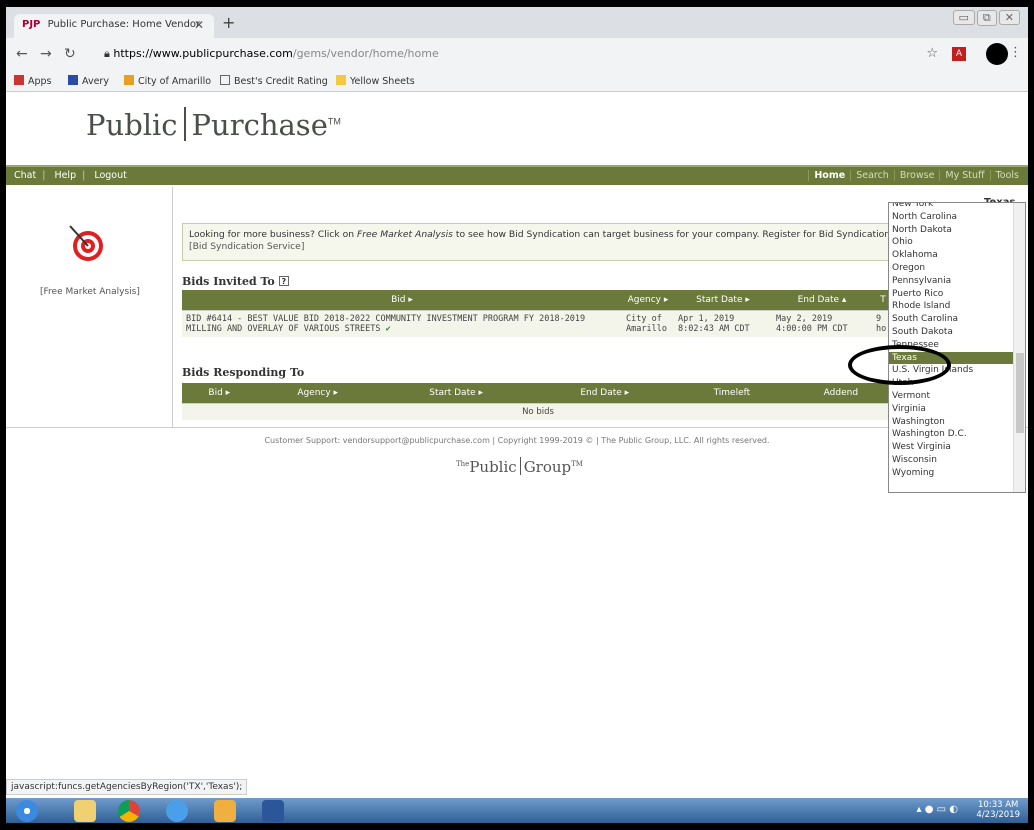  What do you see at coordinates (957, 409) in the screenshot?
I see `state-option: Virginia` at bounding box center [957, 409].